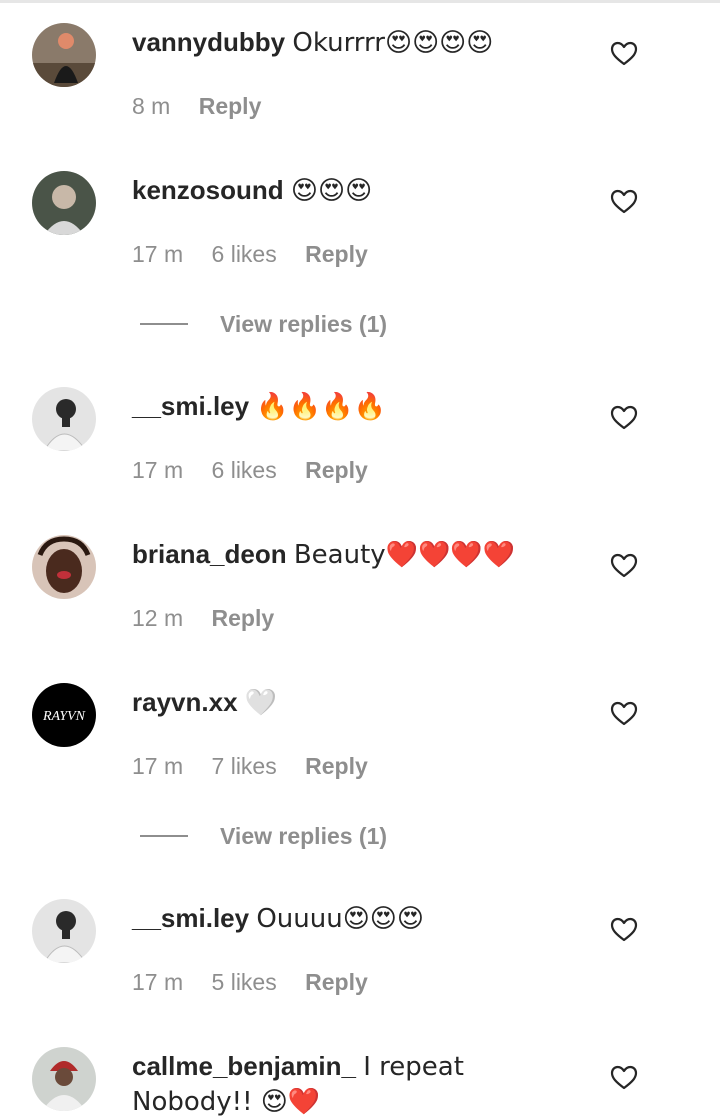  I want to click on comment-time: 8 m, so click(151, 106).